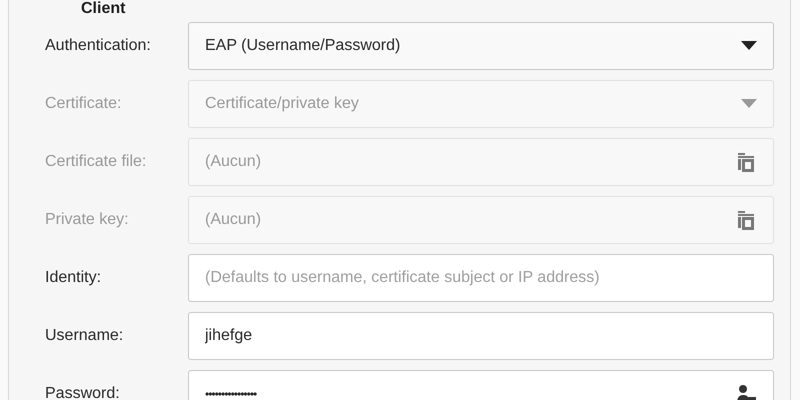 The height and width of the screenshot is (400, 800). What do you see at coordinates (83, 104) in the screenshot?
I see `field-label: Certificate:` at bounding box center [83, 104].